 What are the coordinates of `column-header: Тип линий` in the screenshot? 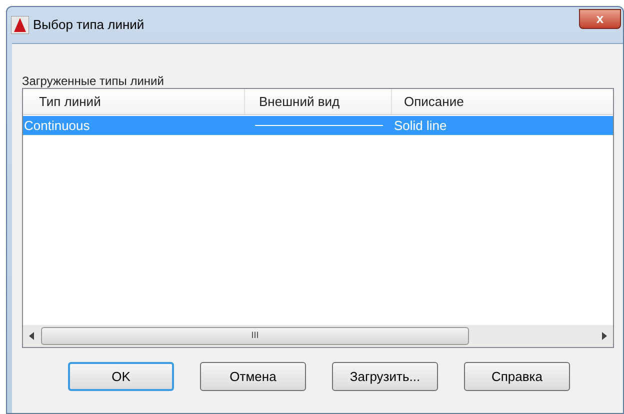 It's located at (134, 101).